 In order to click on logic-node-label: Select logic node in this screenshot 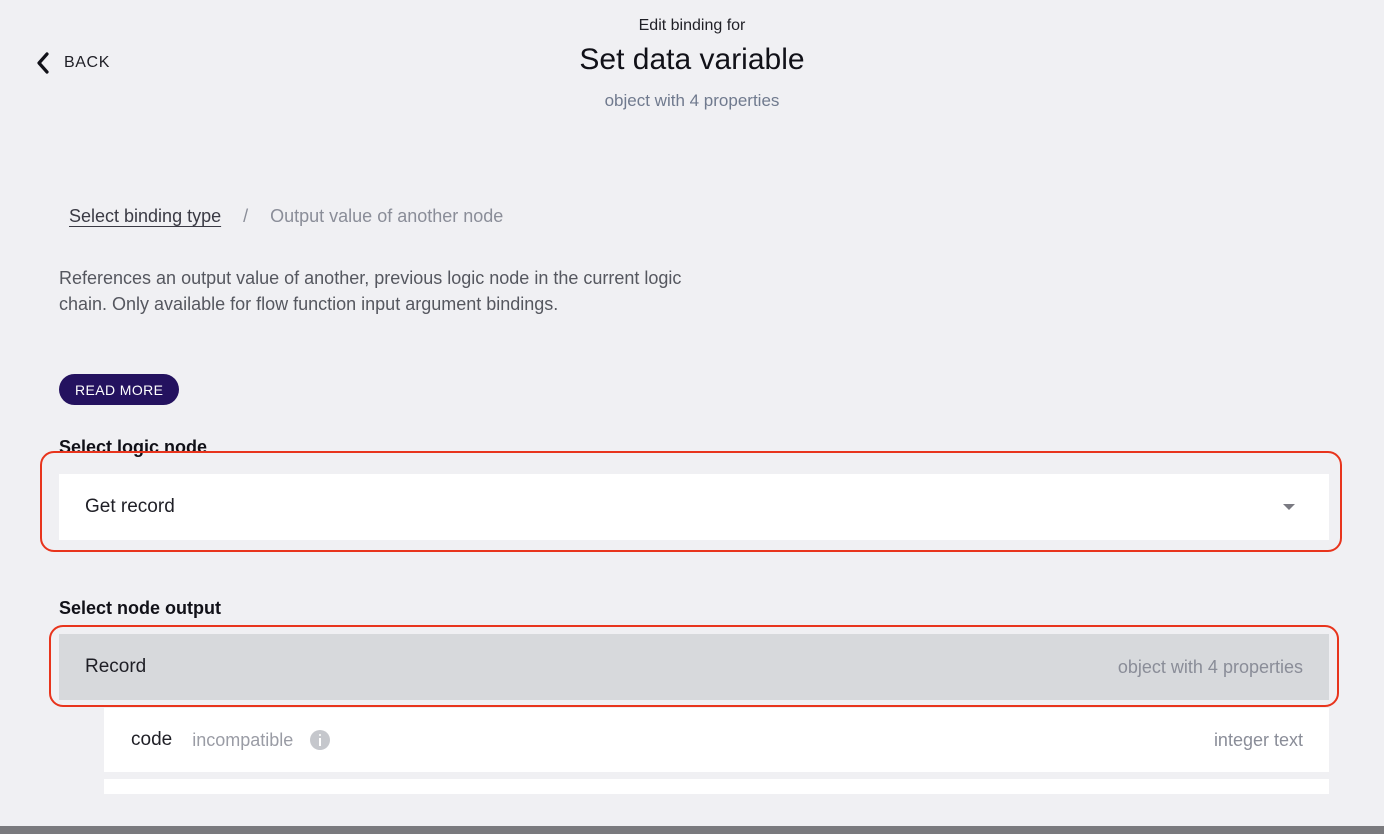, I will do `click(133, 447)`.